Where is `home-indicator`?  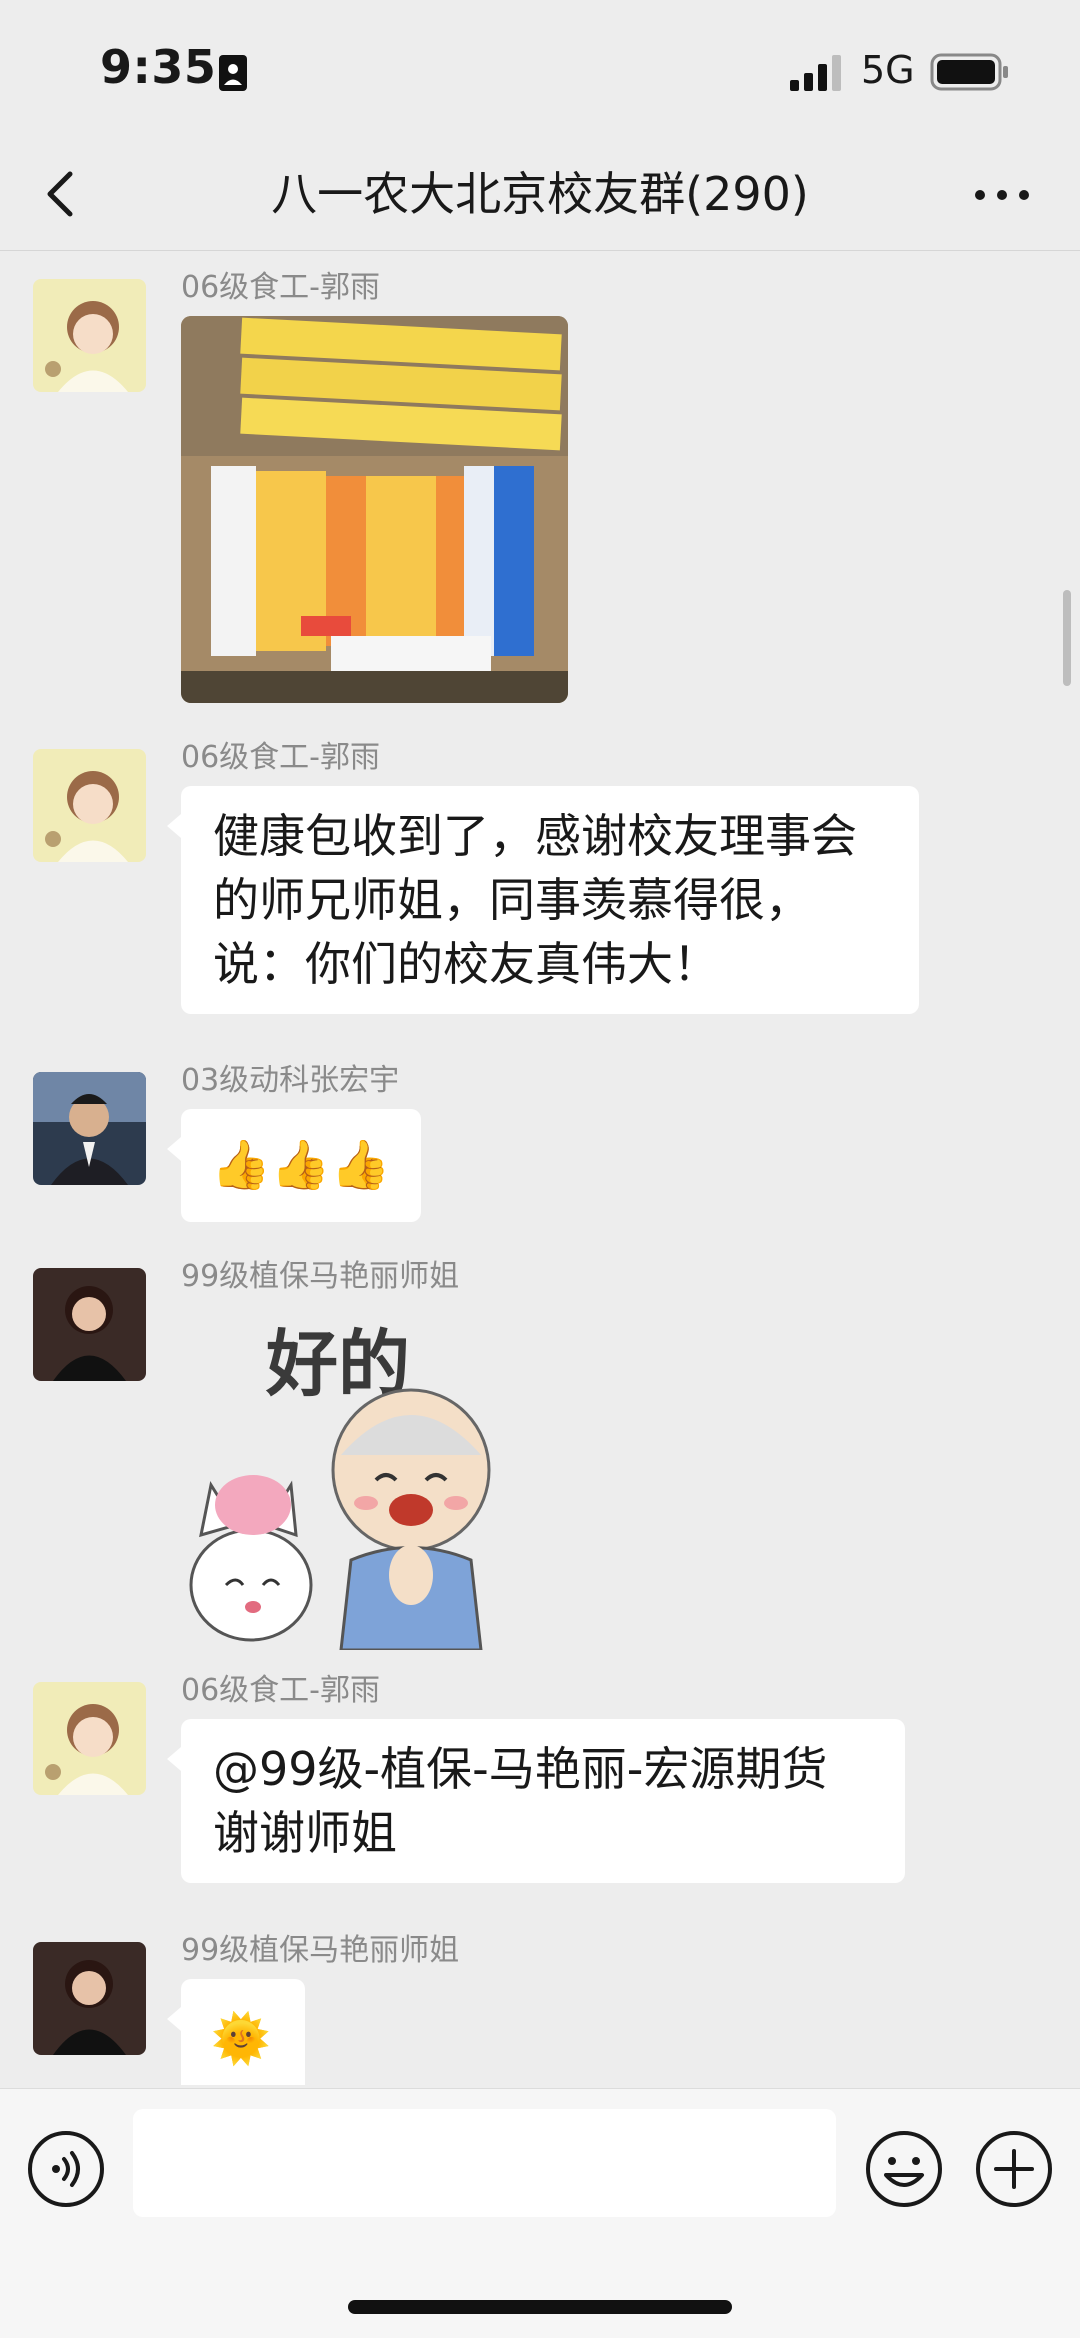
home-indicator is located at coordinates (540, 2307).